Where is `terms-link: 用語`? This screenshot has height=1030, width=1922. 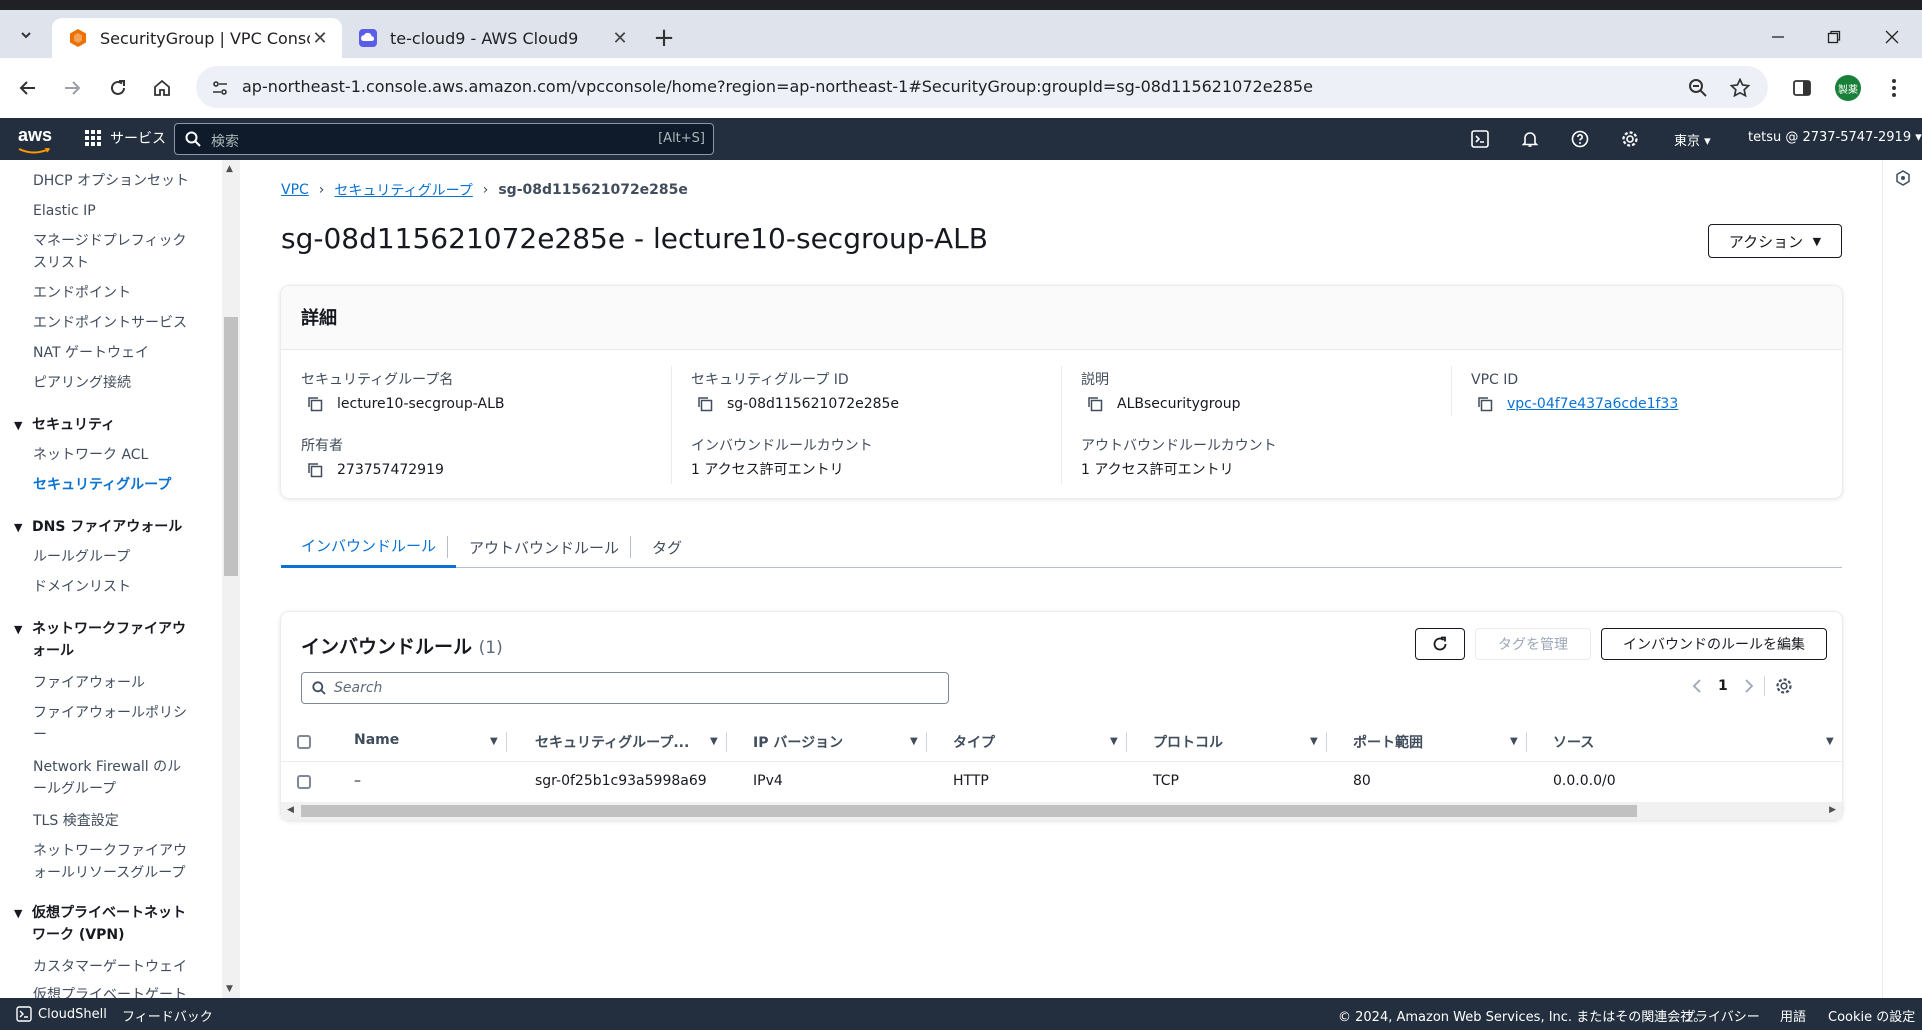
terms-link: 用語 is located at coordinates (1793, 1015).